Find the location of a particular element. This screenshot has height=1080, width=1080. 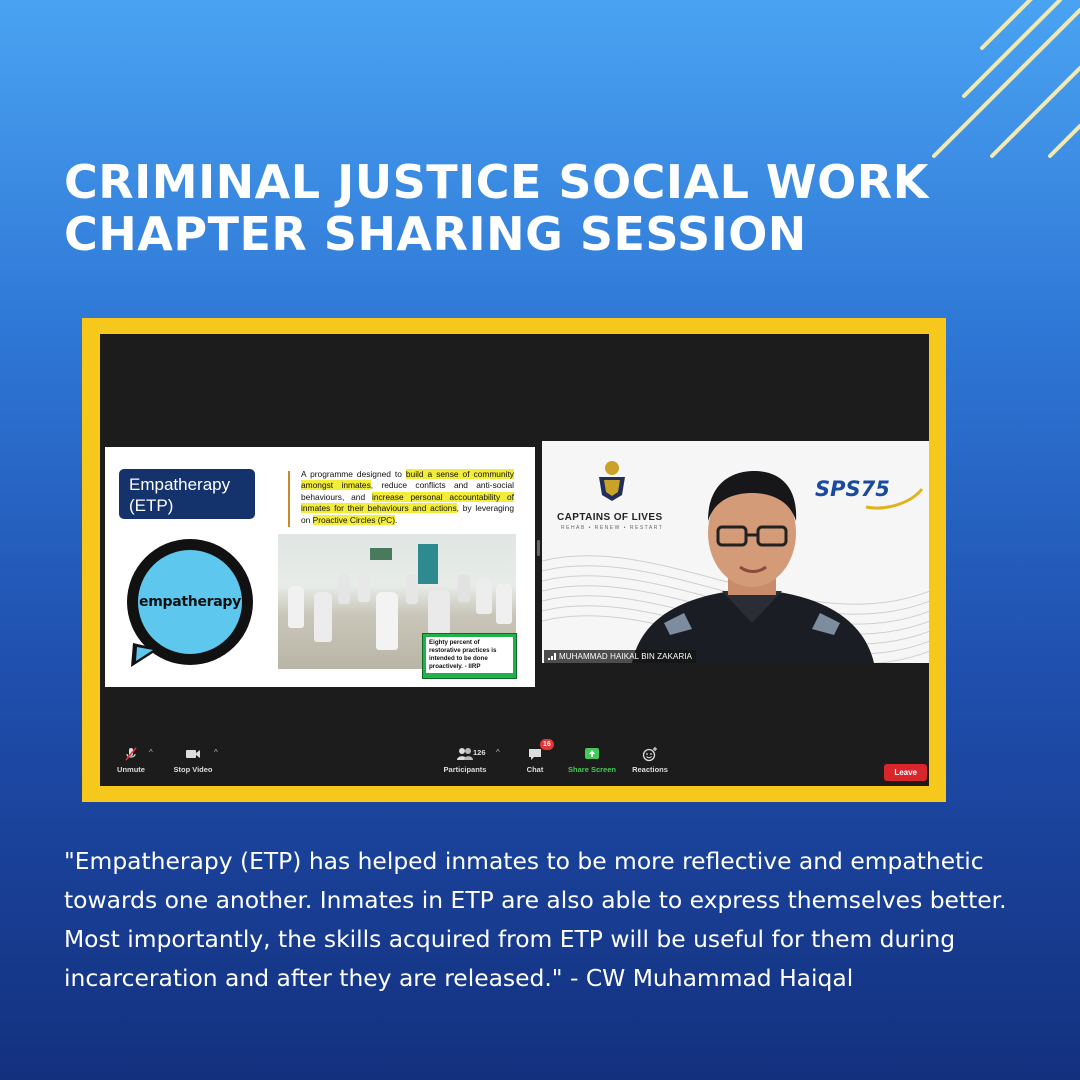

chat-unread-badge: 16 is located at coordinates (547, 744).